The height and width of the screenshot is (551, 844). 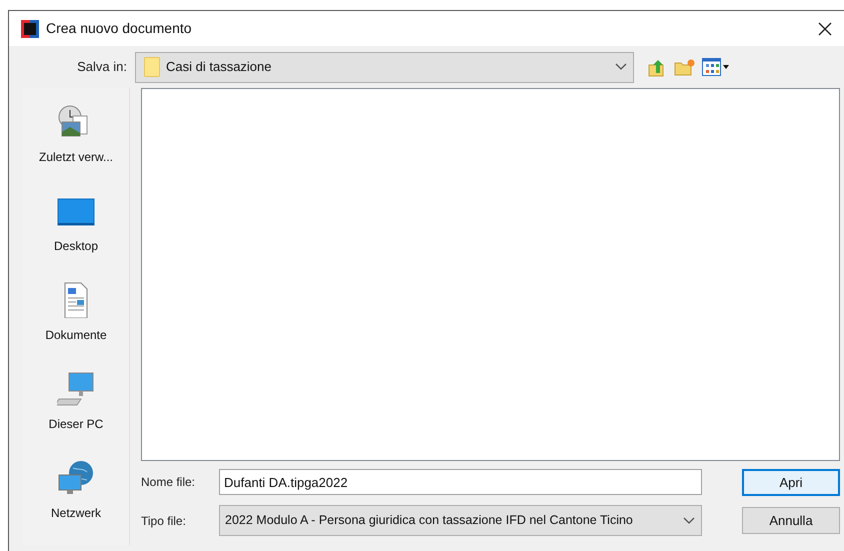 I want to click on close-icon, so click(x=825, y=29).